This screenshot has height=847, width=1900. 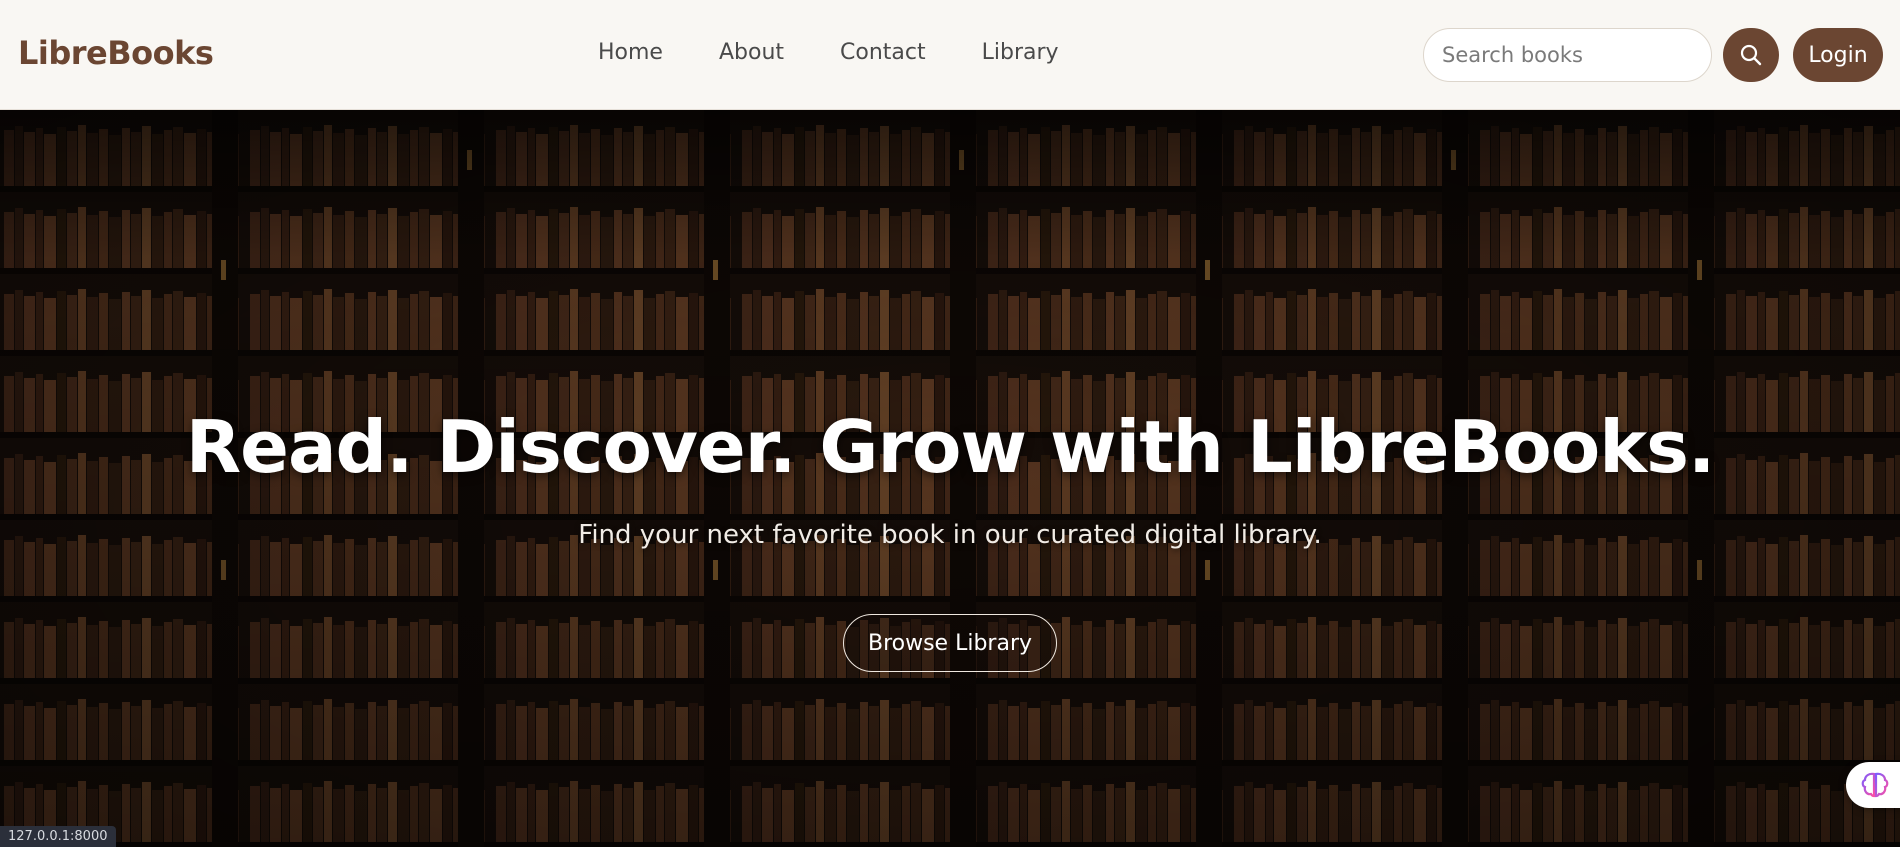 I want to click on main-nav: Home About Contact Library, so click(x=856, y=52).